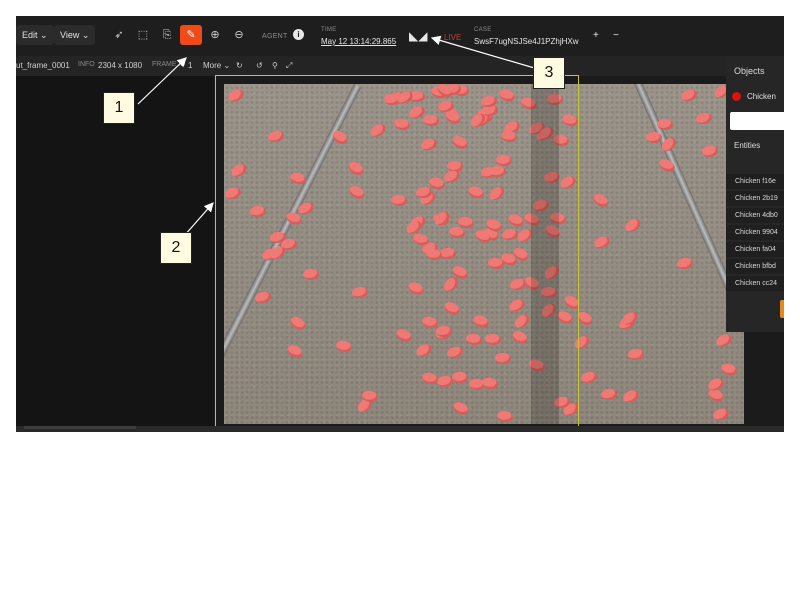  Describe the element at coordinates (119, 108) in the screenshot. I see `callout-1: 1` at that location.